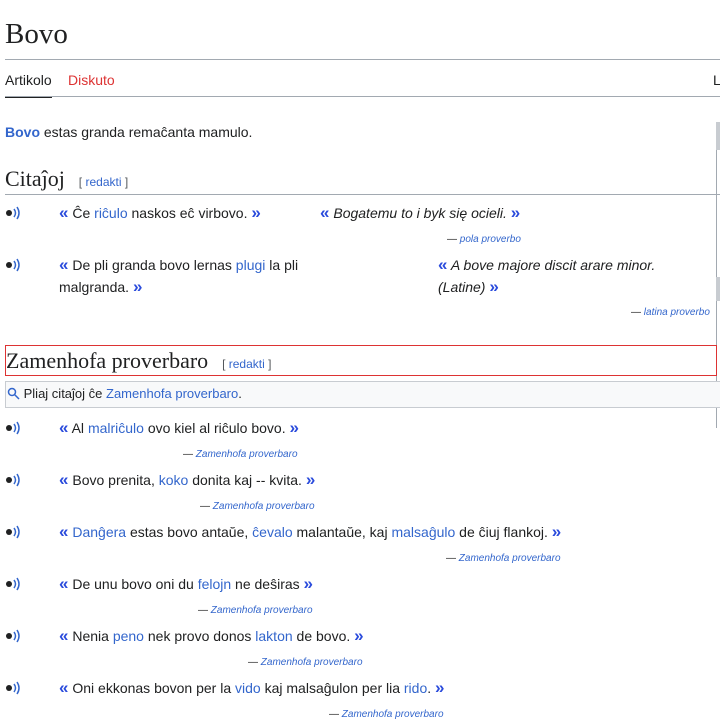 The height and width of the screenshot is (720, 720). I want to click on see-also-text: Pliaj citaĵoj ĉe Zamenhofa proverbaro., so click(124, 393).